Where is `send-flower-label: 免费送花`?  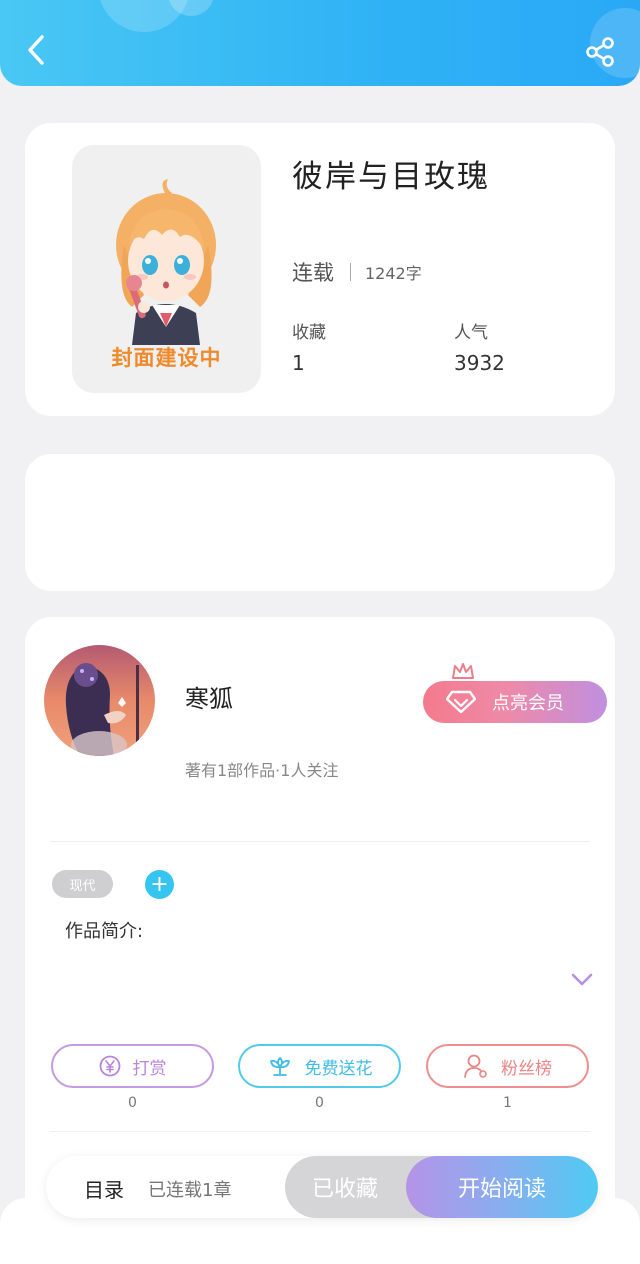
send-flower-label: 免费送花 is located at coordinates (338, 1068).